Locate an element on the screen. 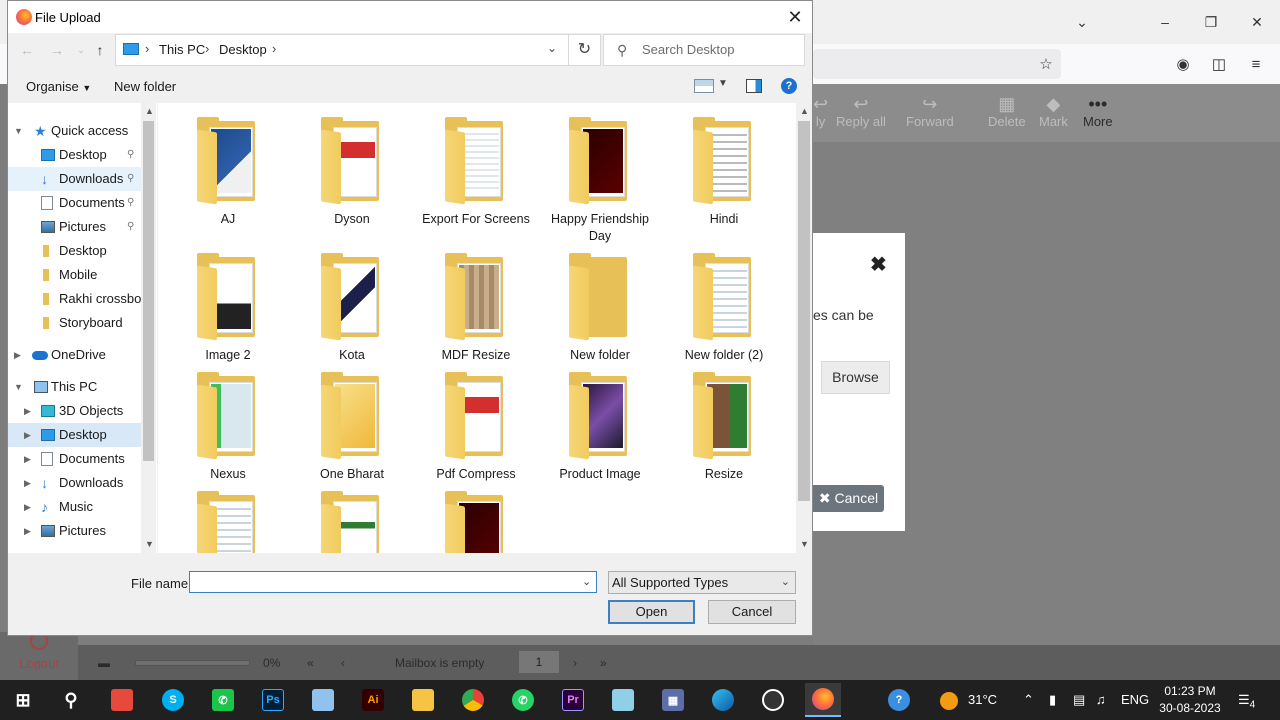  taskbar-app-chrome is located at coordinates (473, 700).